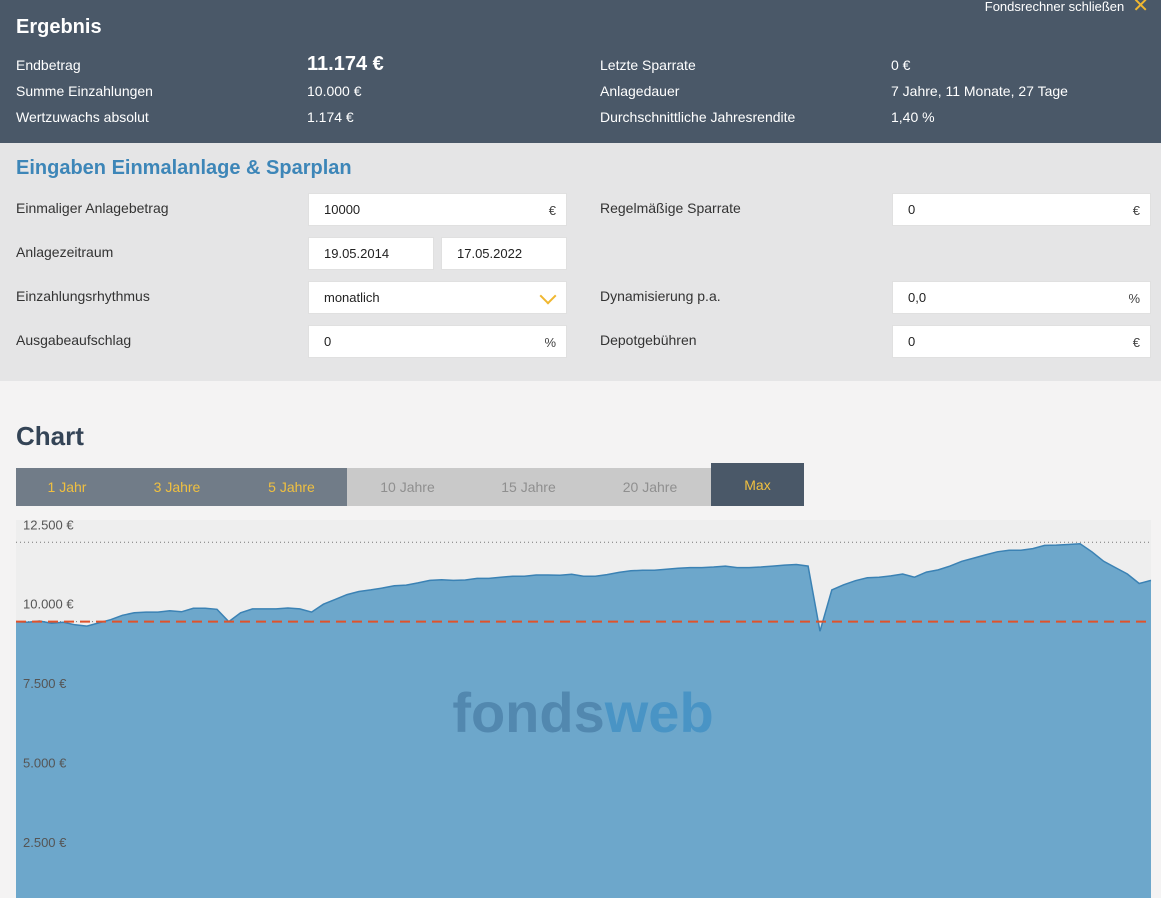  I want to click on endbetrag-label: Endbetrag, so click(48, 65).